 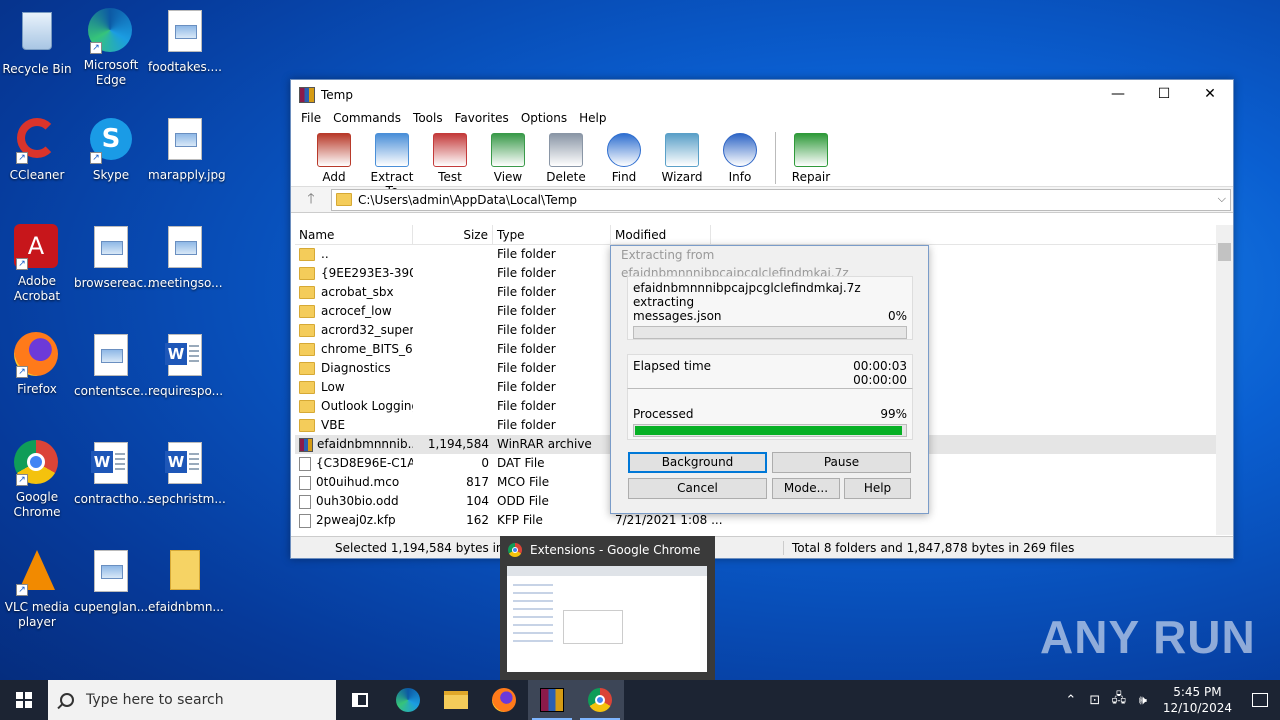 What do you see at coordinates (661, 234) in the screenshot?
I see `column-modified: Modified` at bounding box center [661, 234].